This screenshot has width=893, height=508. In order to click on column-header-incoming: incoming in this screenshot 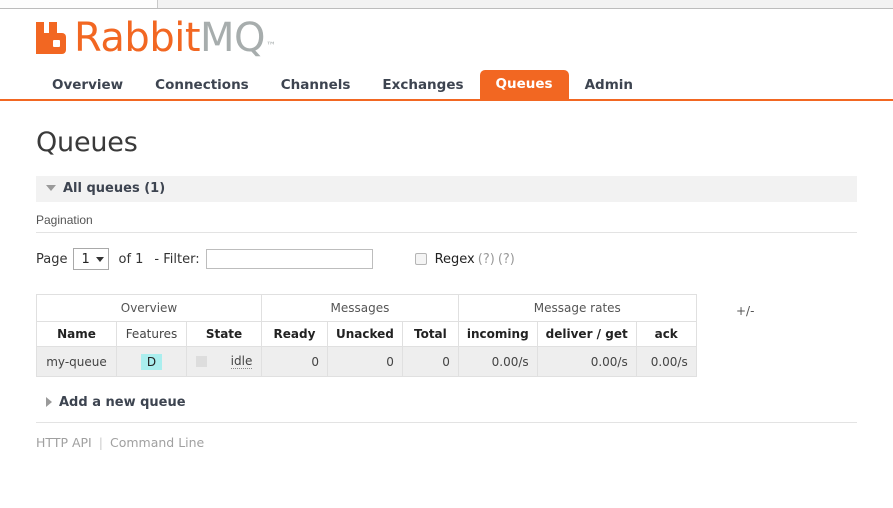, I will do `click(497, 334)`.